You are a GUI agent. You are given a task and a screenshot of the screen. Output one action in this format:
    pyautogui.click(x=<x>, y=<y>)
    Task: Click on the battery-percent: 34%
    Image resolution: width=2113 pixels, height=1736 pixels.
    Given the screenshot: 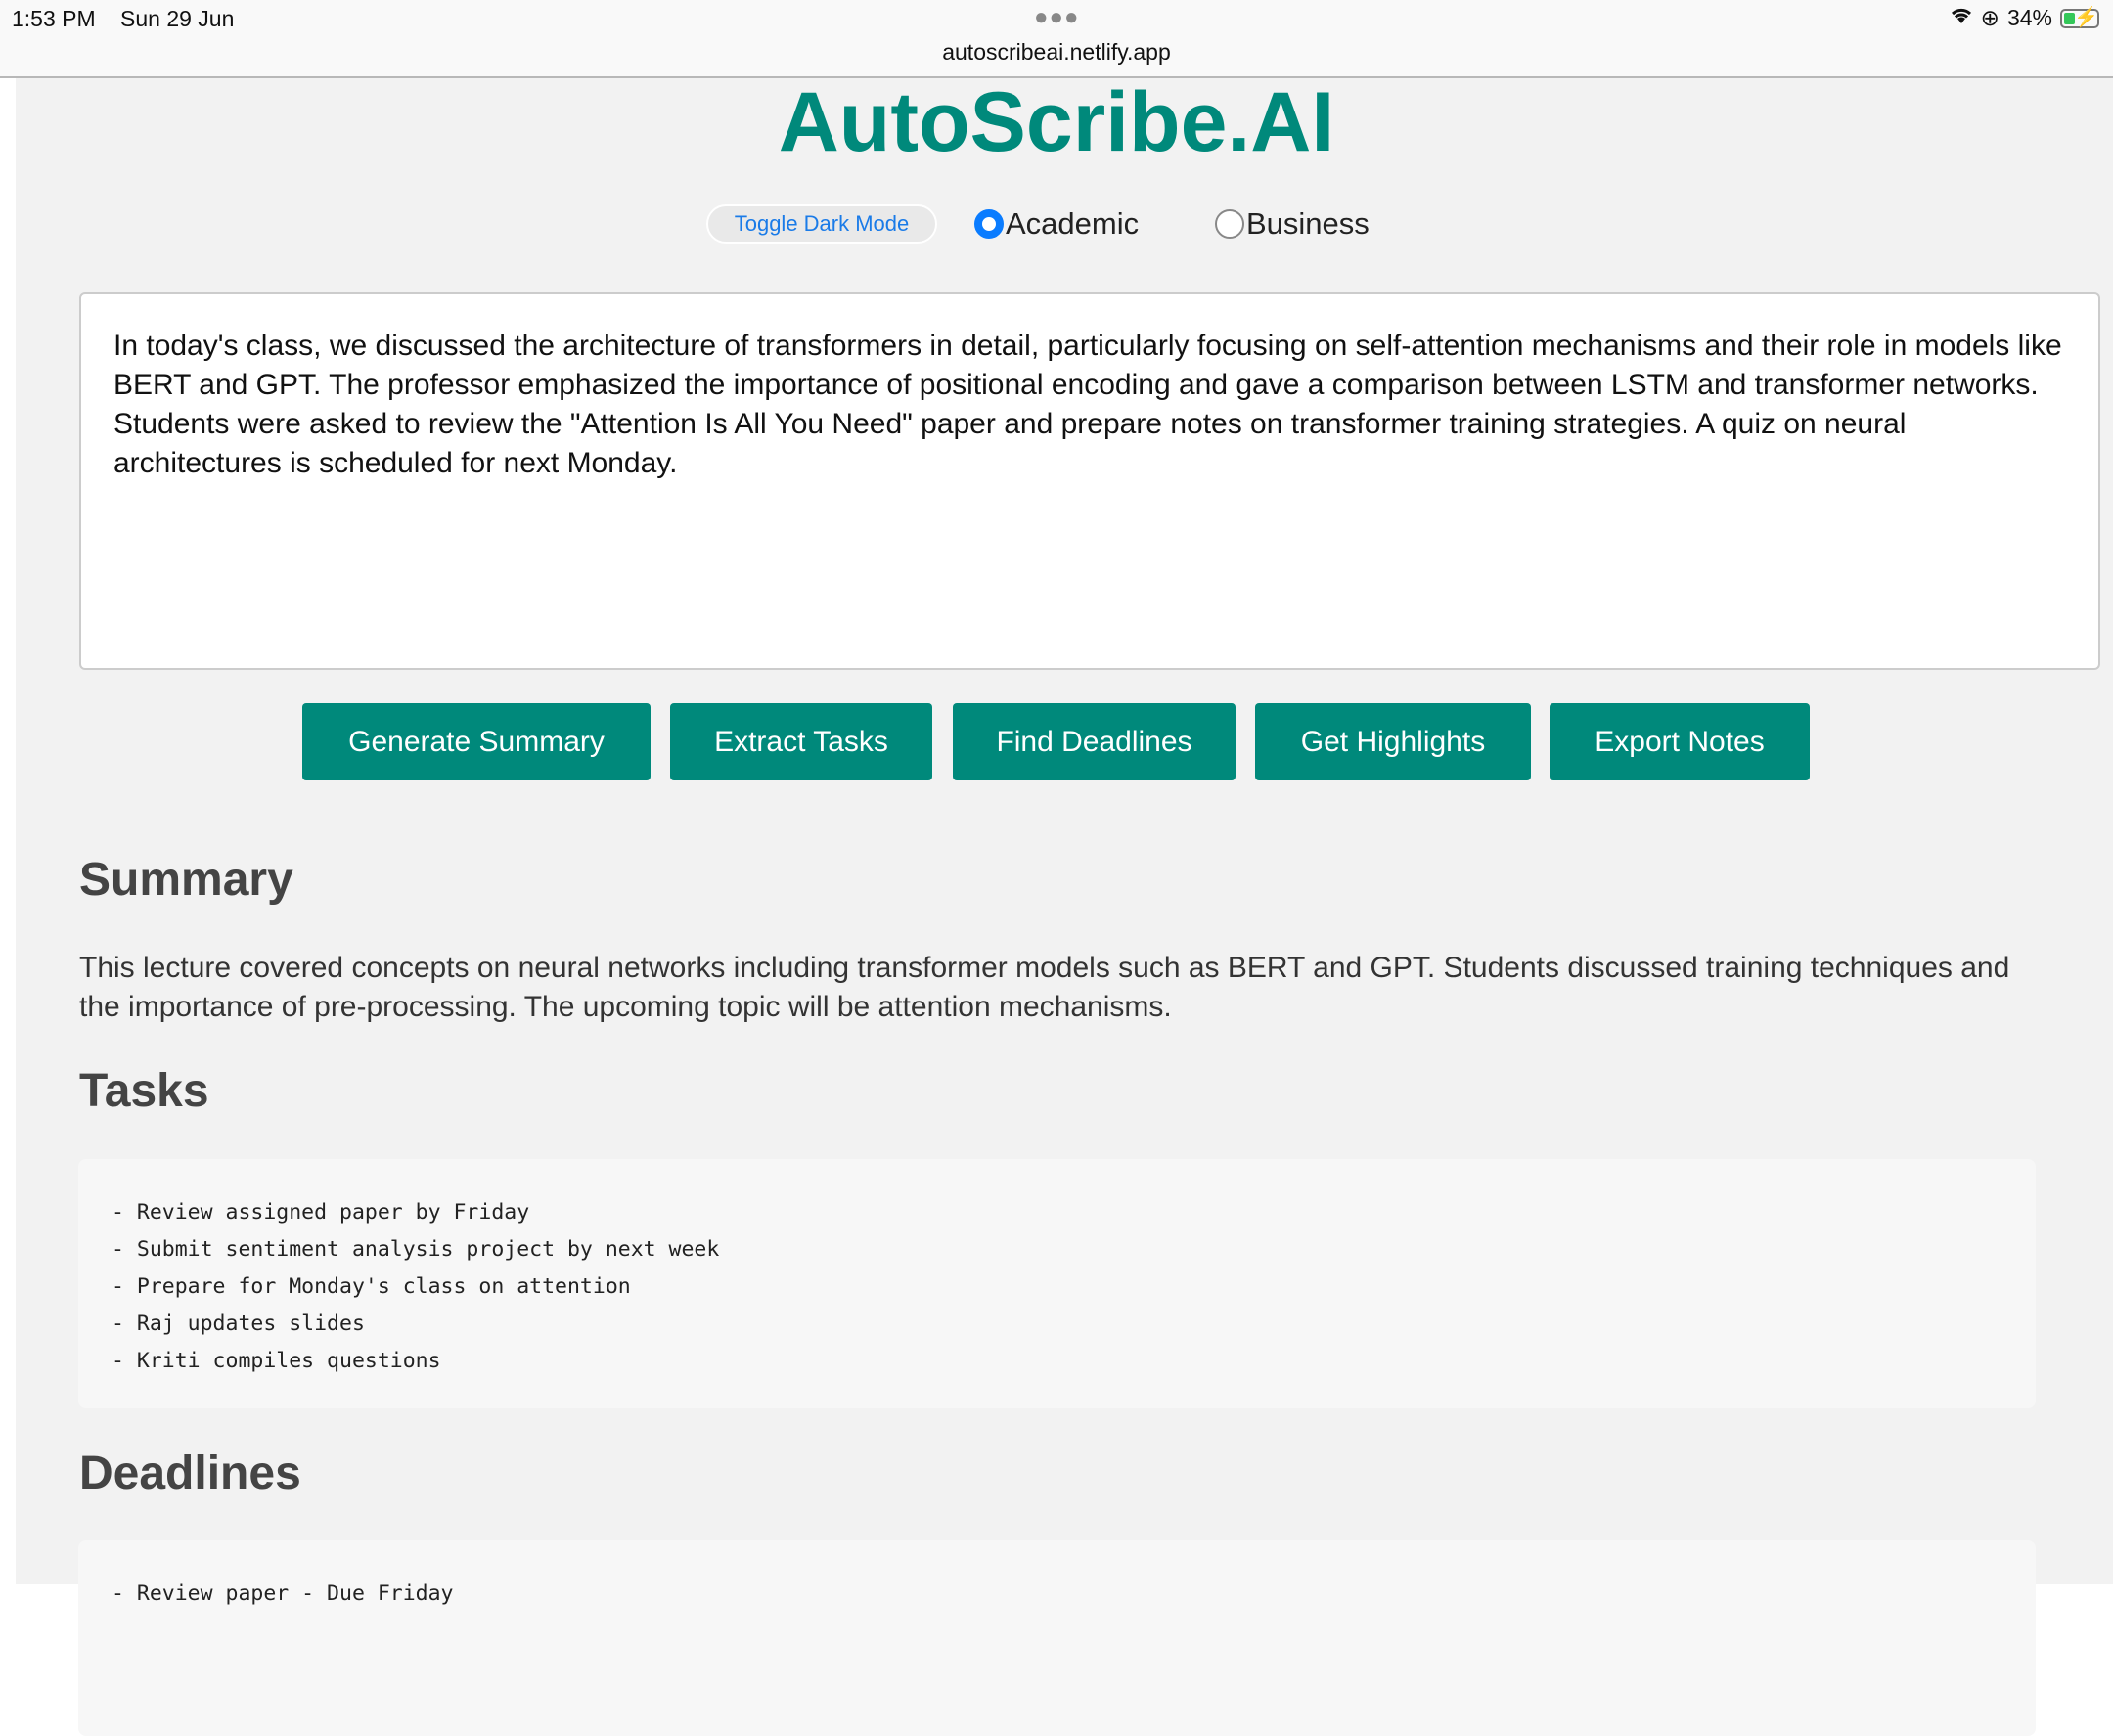 What is the action you would take?
    pyautogui.click(x=2029, y=17)
    